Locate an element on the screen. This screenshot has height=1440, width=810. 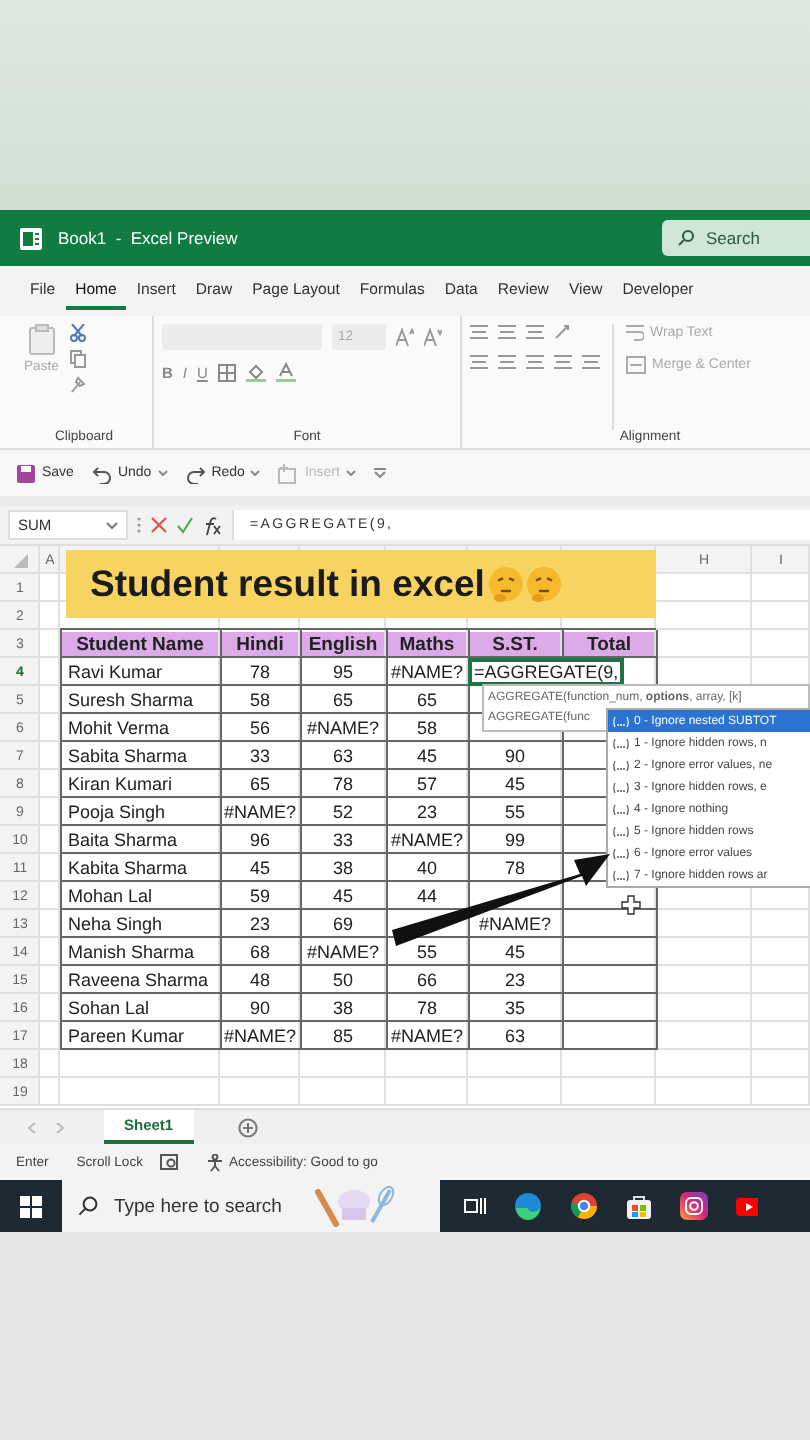
instagram-icon is located at coordinates (694, 1206).